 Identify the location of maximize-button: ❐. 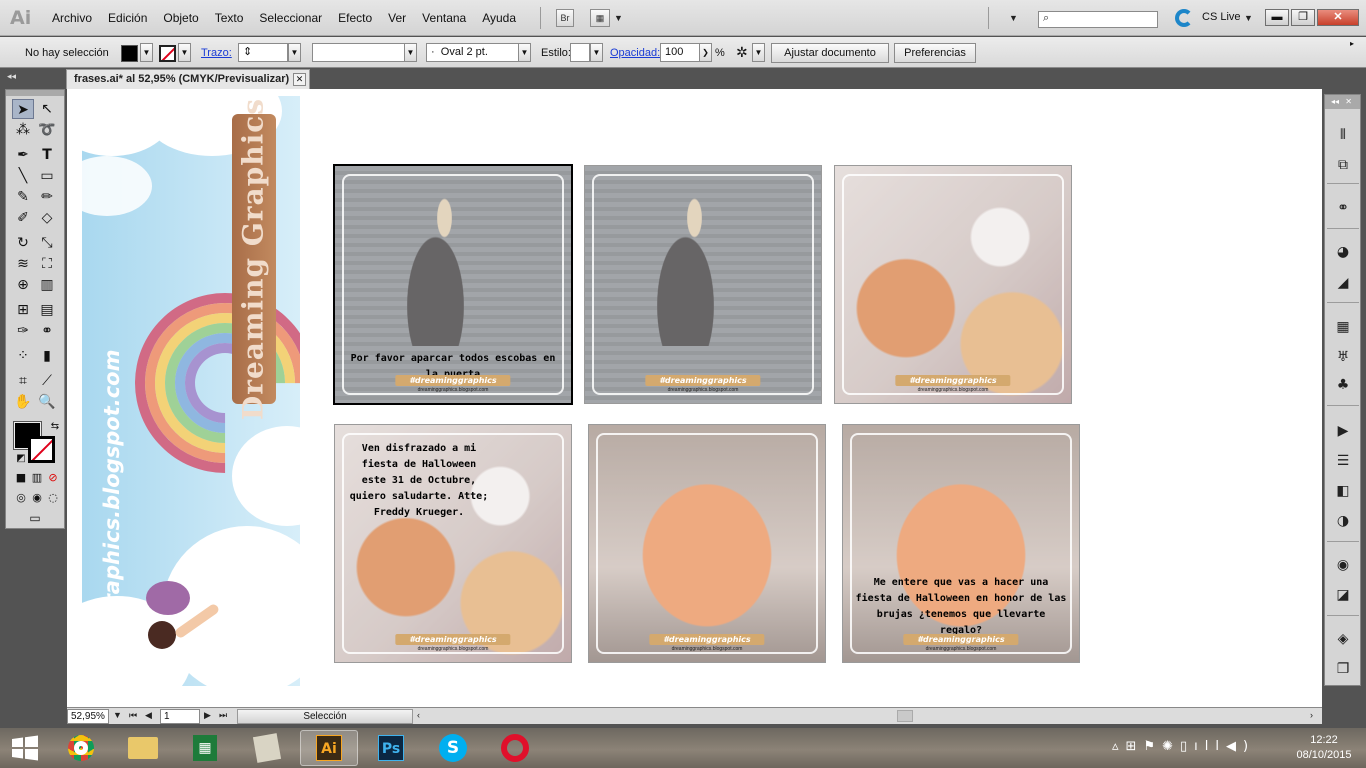
(1303, 17).